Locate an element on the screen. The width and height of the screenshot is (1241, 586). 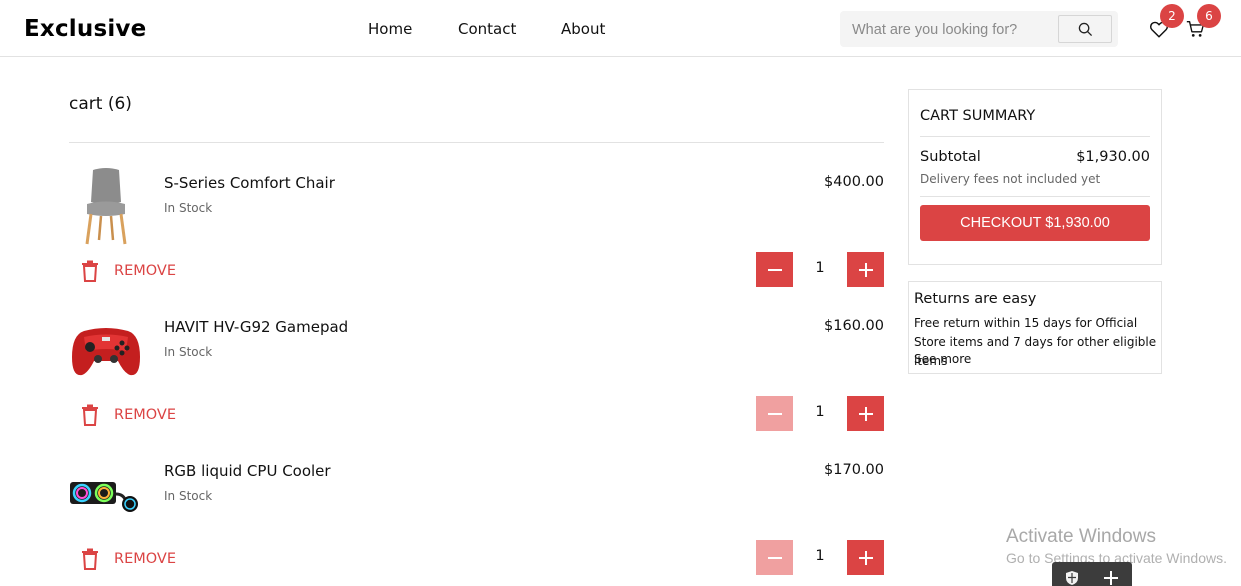
summary-title: CART SUMMARY is located at coordinates (978, 116).